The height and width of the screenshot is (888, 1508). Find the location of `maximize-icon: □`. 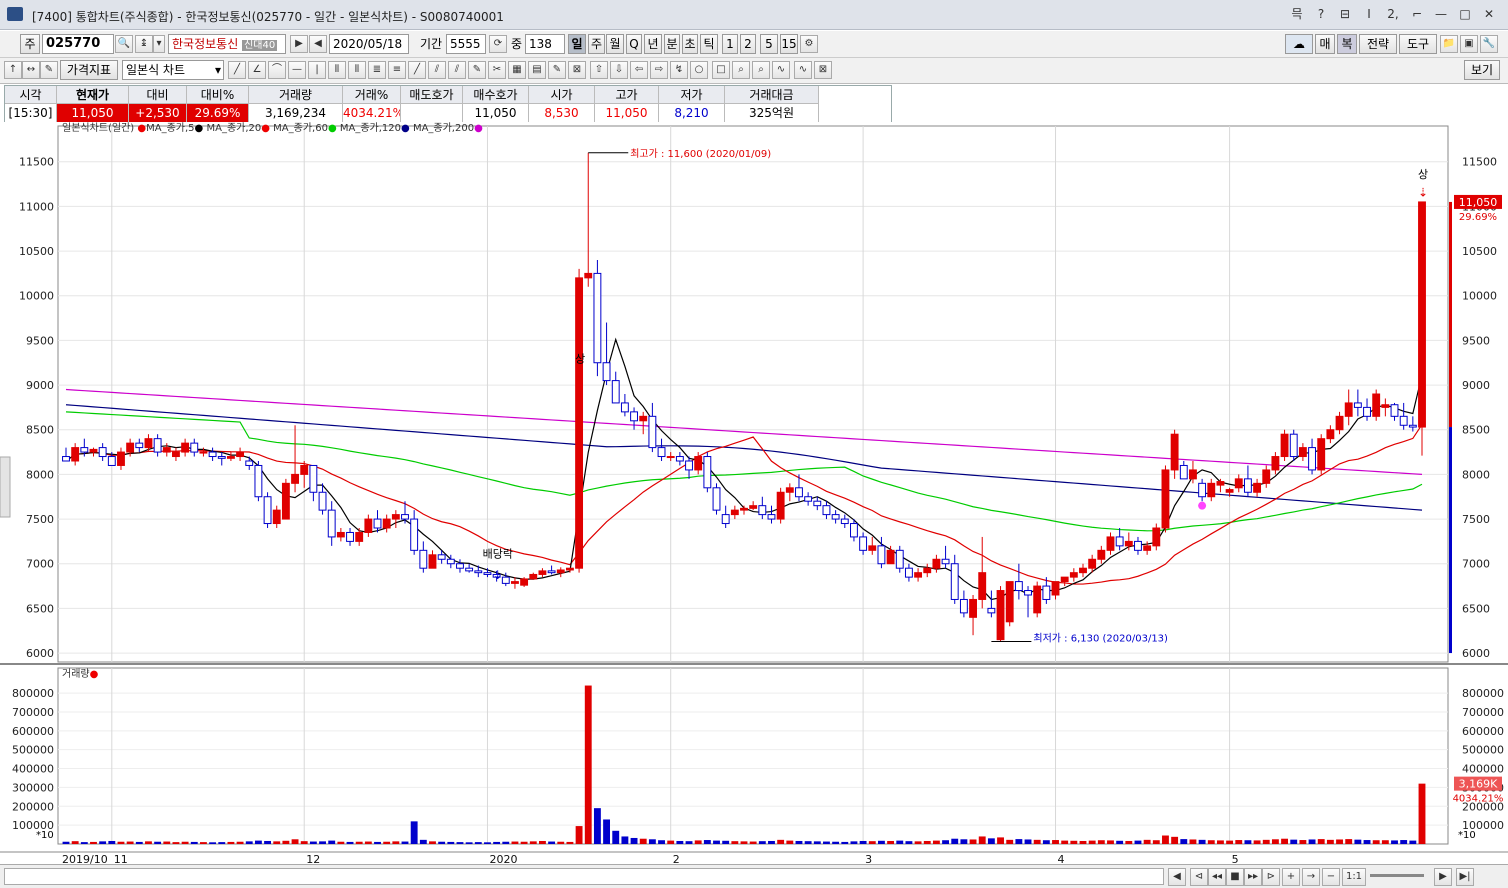

maximize-icon: □ is located at coordinates (1465, 14).